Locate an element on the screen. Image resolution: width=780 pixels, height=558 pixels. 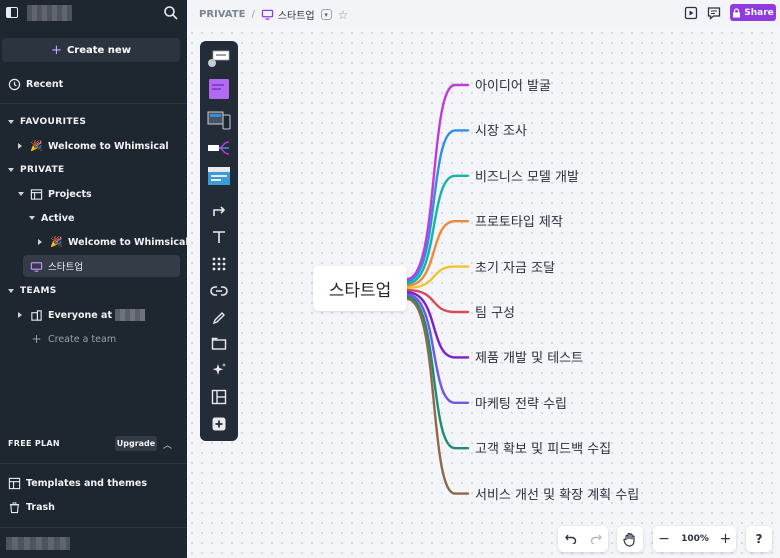
arrow-icon is located at coordinates (219, 211).